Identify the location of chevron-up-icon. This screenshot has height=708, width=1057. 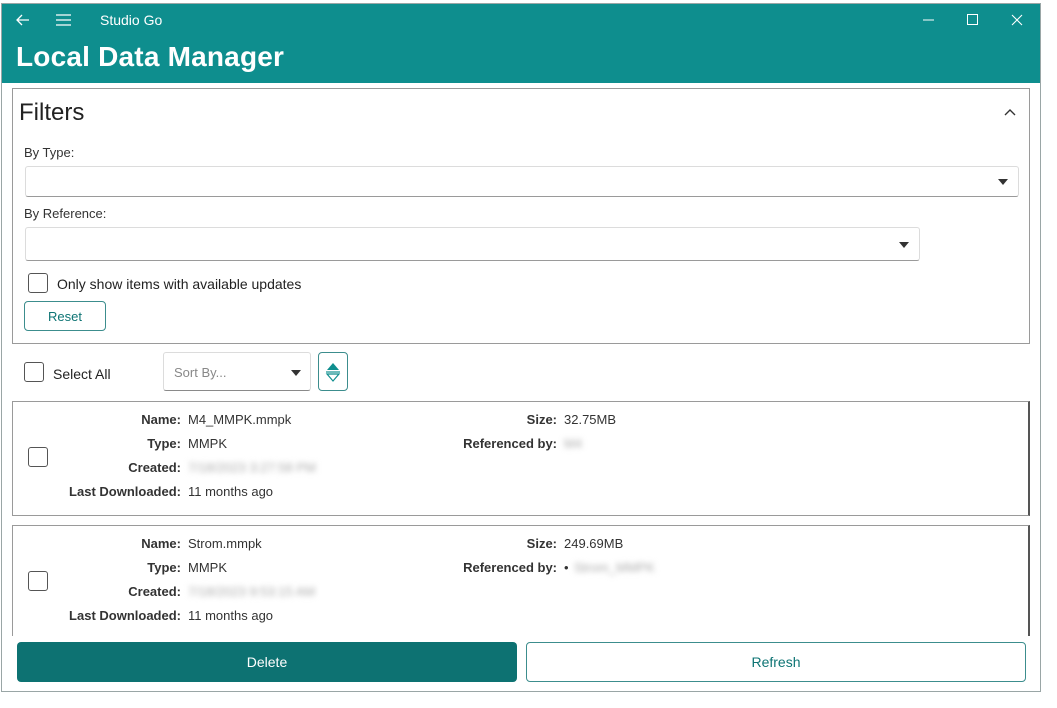
(1010, 112).